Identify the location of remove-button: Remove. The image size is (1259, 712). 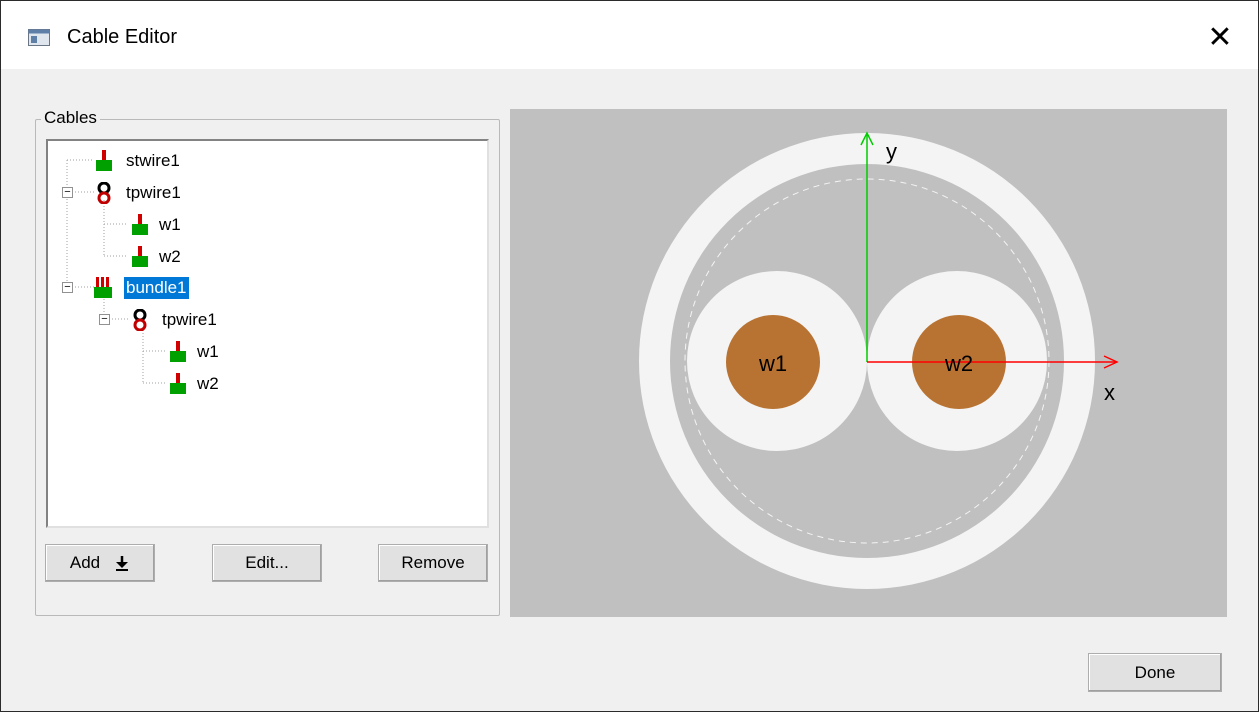
(433, 563).